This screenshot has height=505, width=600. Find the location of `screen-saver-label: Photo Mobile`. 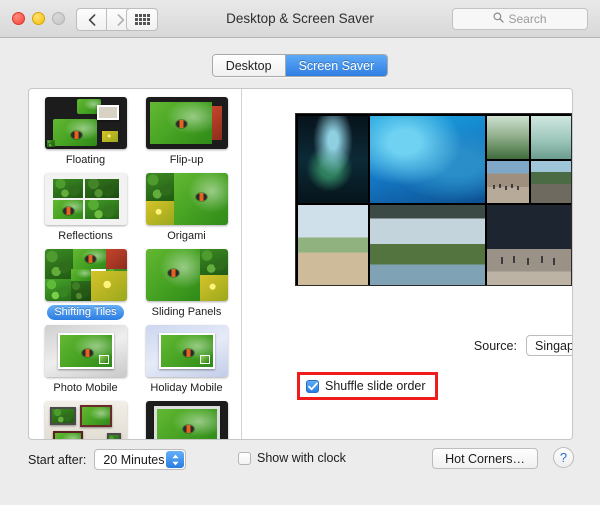

screen-saver-label: Photo Mobile is located at coordinates (85, 388).